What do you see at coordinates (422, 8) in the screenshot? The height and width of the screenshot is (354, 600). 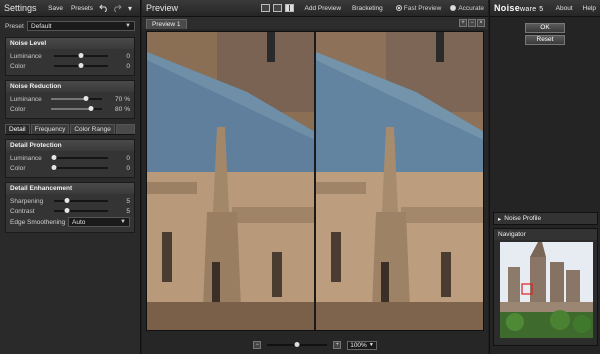 I see `fast-preview-label: Fast Preview` at bounding box center [422, 8].